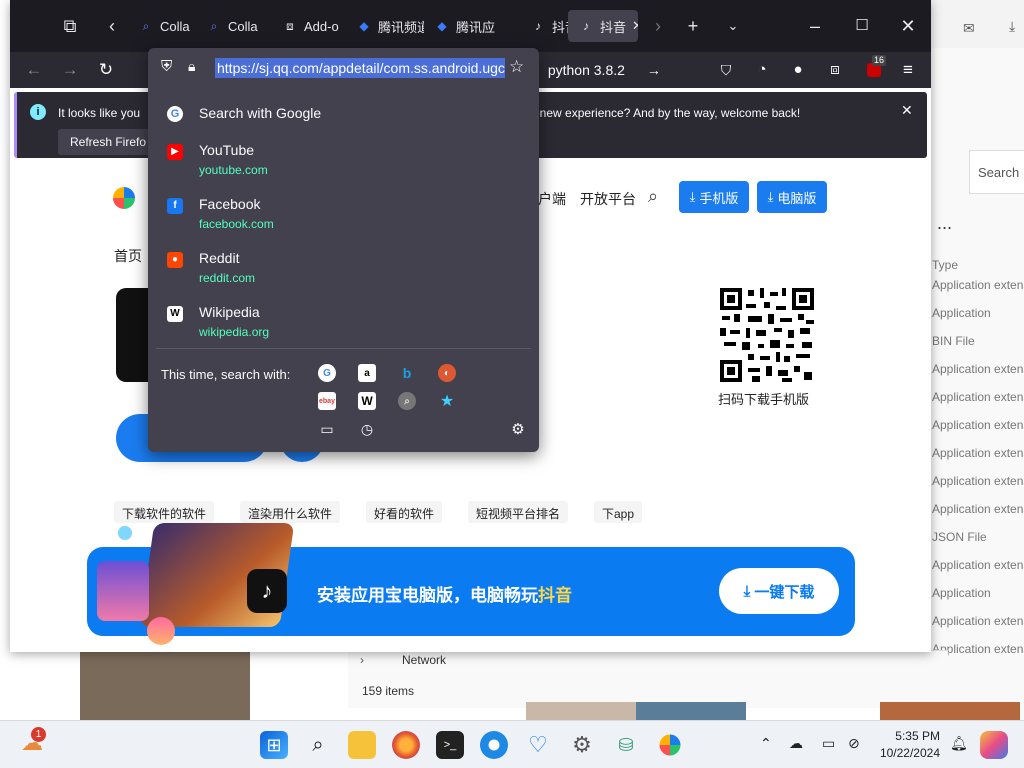 Image resolution: width=1024 pixels, height=768 pixels. Describe the element at coordinates (406, 745) in the screenshot. I see `firefox-icon` at that location.